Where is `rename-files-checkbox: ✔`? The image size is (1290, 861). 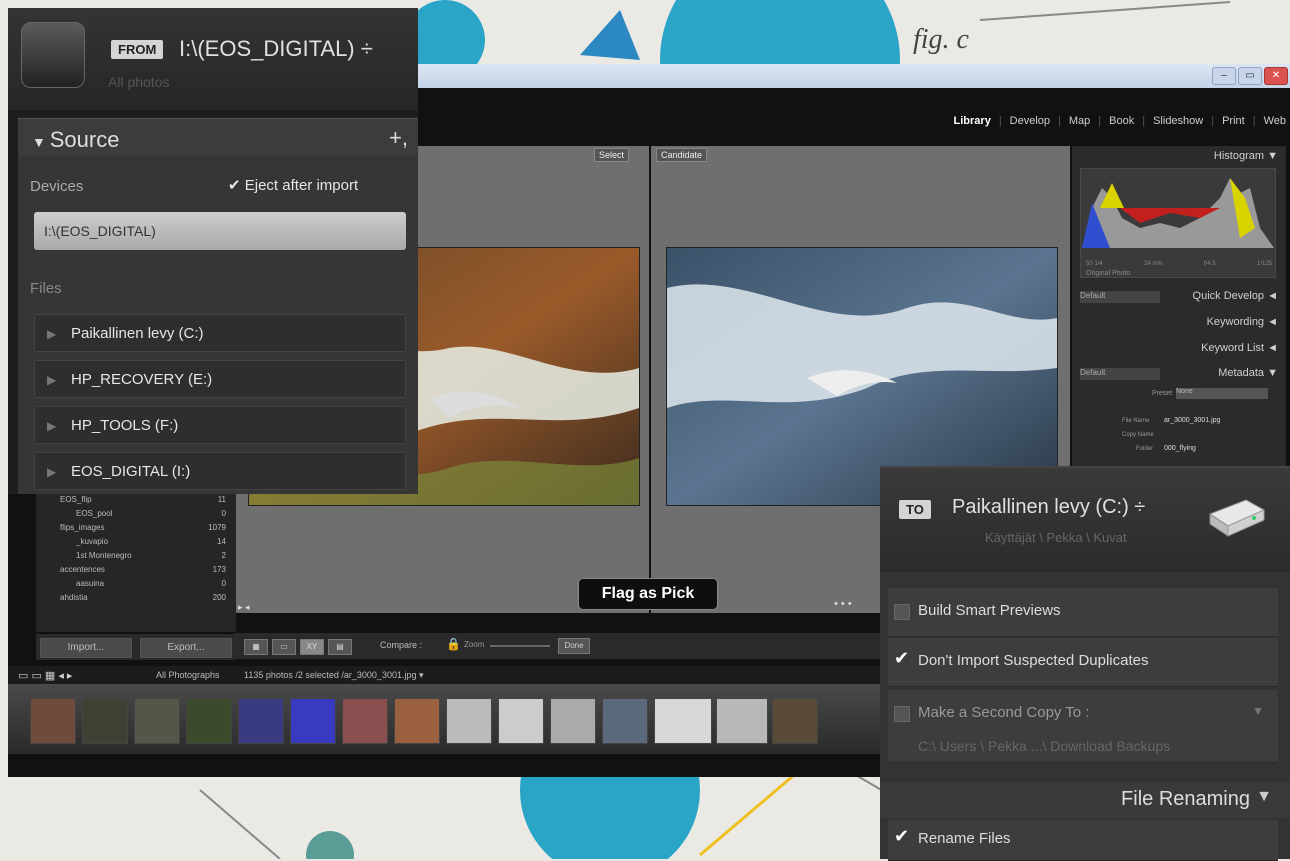
rename-files-checkbox: ✔ is located at coordinates (901, 836).